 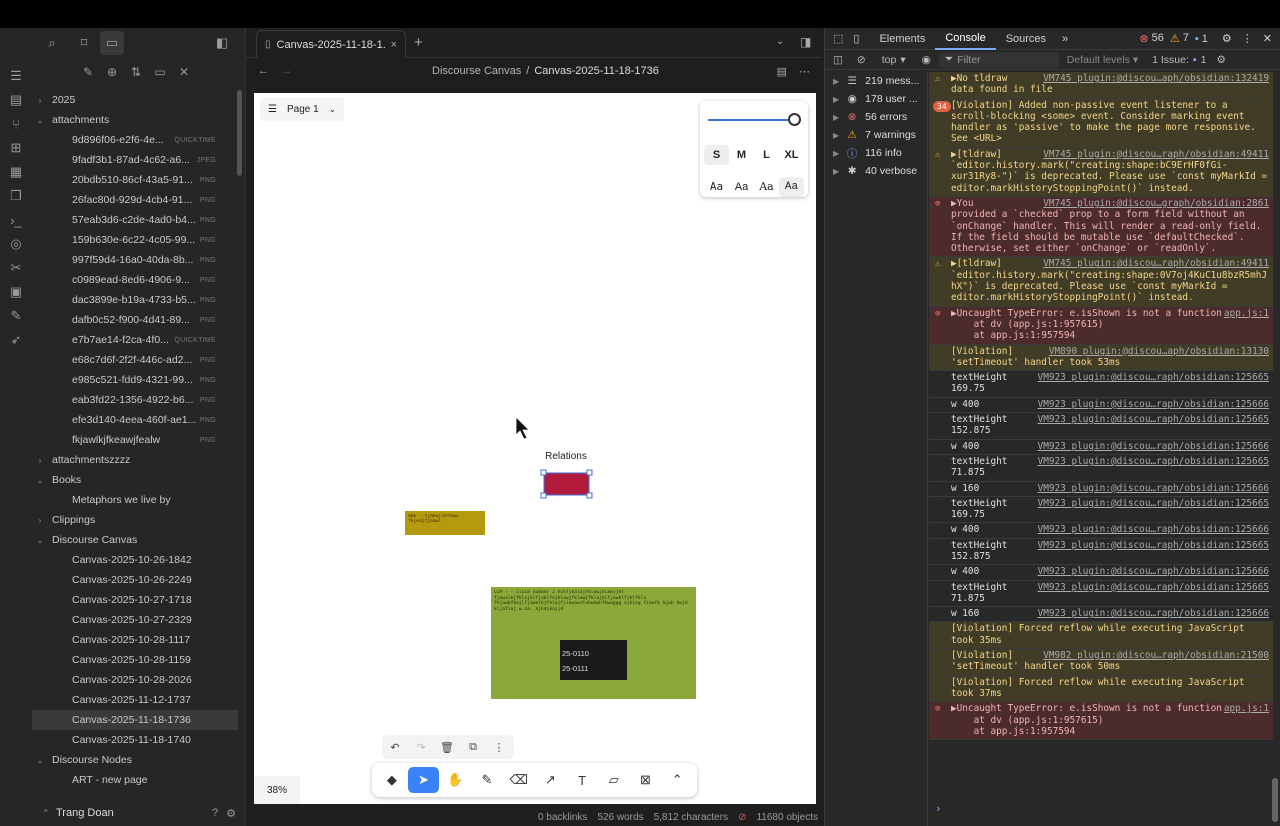 I want to click on image-tool-icon: ⊠, so click(x=646, y=780).